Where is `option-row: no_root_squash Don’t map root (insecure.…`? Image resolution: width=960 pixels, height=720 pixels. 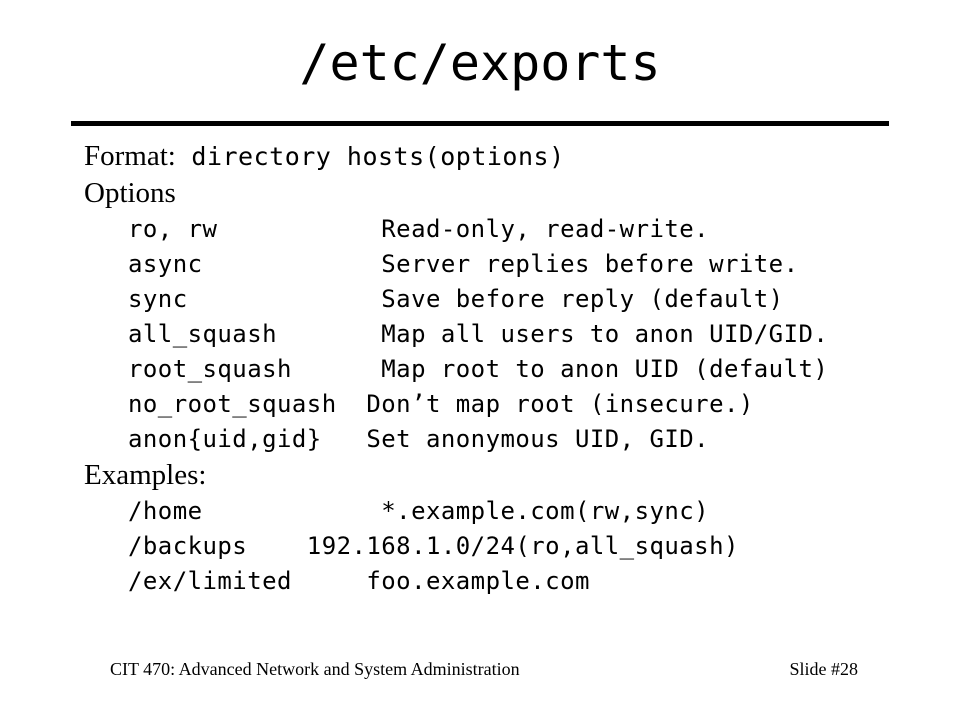 option-row: no_root_squash Don’t map root (insecure.… is located at coordinates (441, 404).